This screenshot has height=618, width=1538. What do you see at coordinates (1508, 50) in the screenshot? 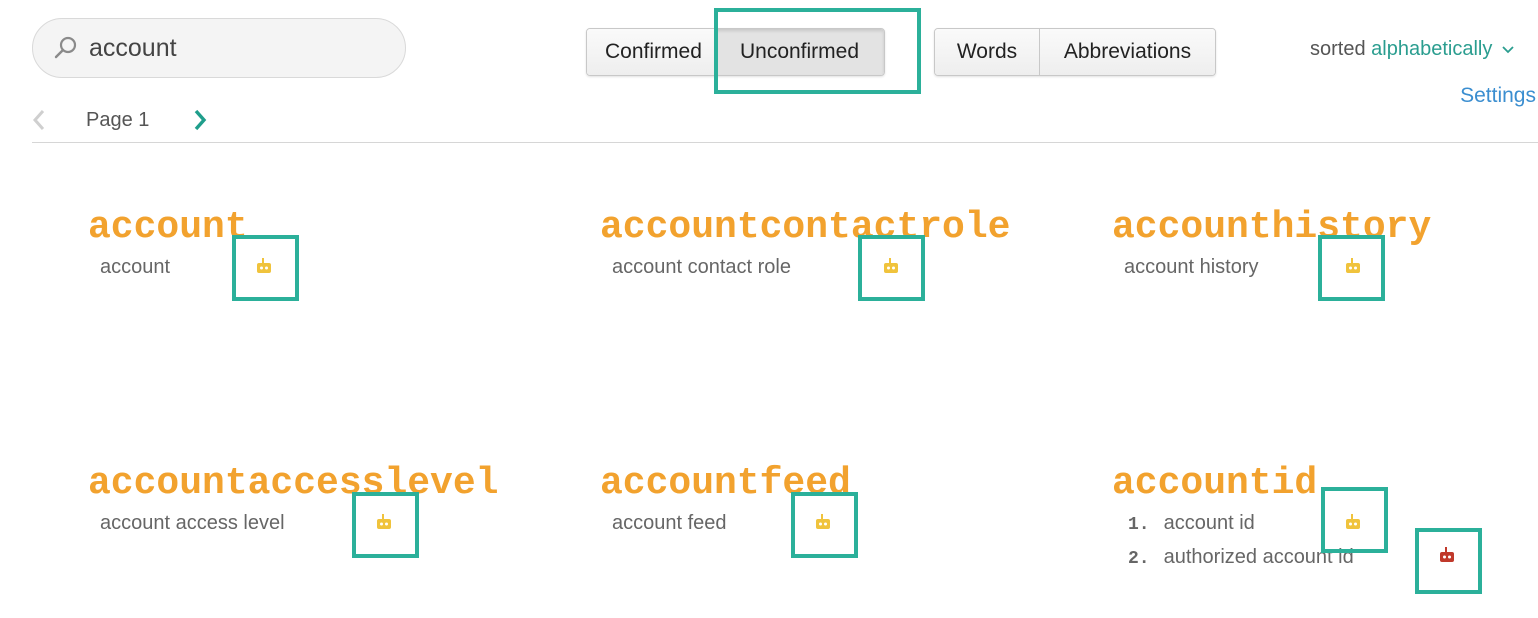
I see `chevron-down-icon` at bounding box center [1508, 50].